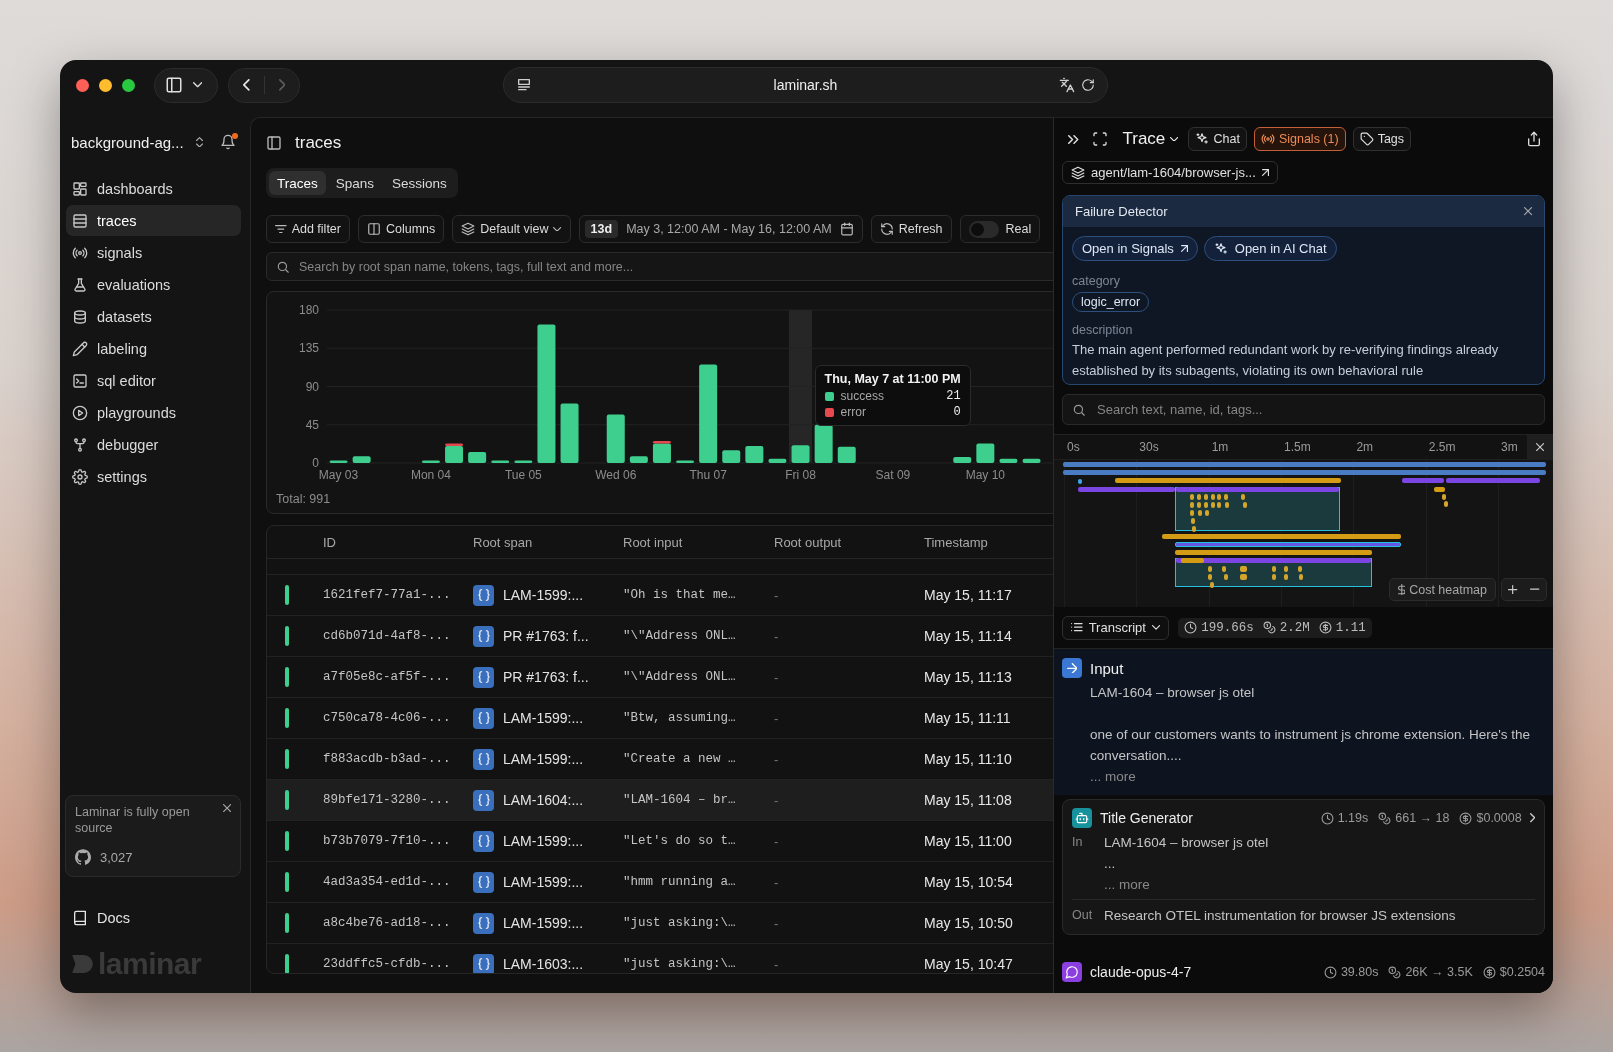 This screenshot has height=1052, width=1613. Describe the element at coordinates (153, 188) in the screenshot. I see `sidebar-item: dashboards` at that location.